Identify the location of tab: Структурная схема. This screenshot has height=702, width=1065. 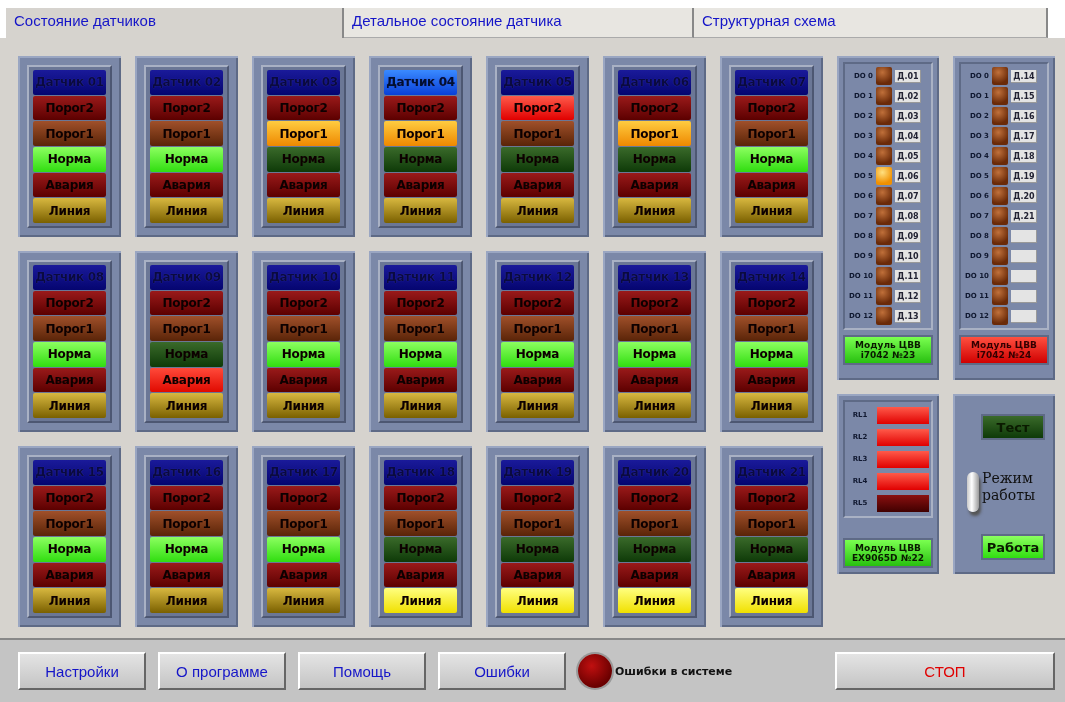
(871, 23).